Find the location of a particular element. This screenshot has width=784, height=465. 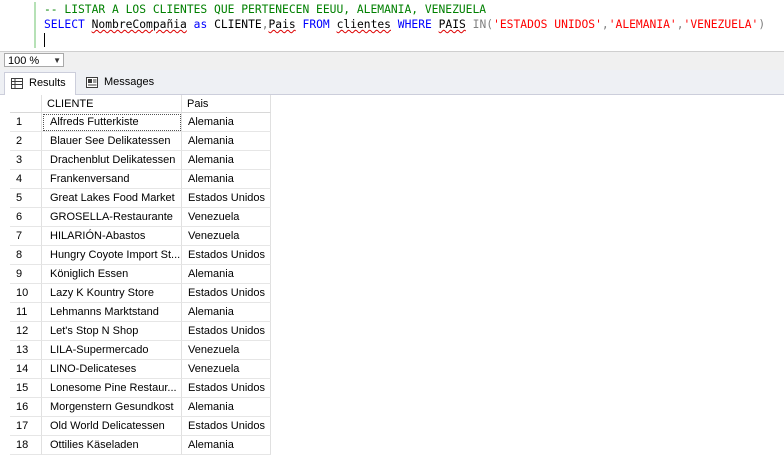

row-number: 3 is located at coordinates (26, 160).